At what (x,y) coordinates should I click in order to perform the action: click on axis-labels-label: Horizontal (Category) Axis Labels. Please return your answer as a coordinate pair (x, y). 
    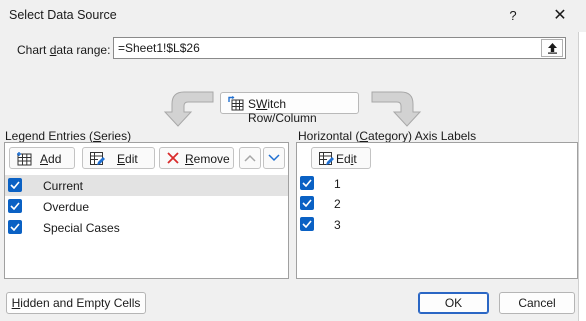
    Looking at the image, I should click on (387, 136).